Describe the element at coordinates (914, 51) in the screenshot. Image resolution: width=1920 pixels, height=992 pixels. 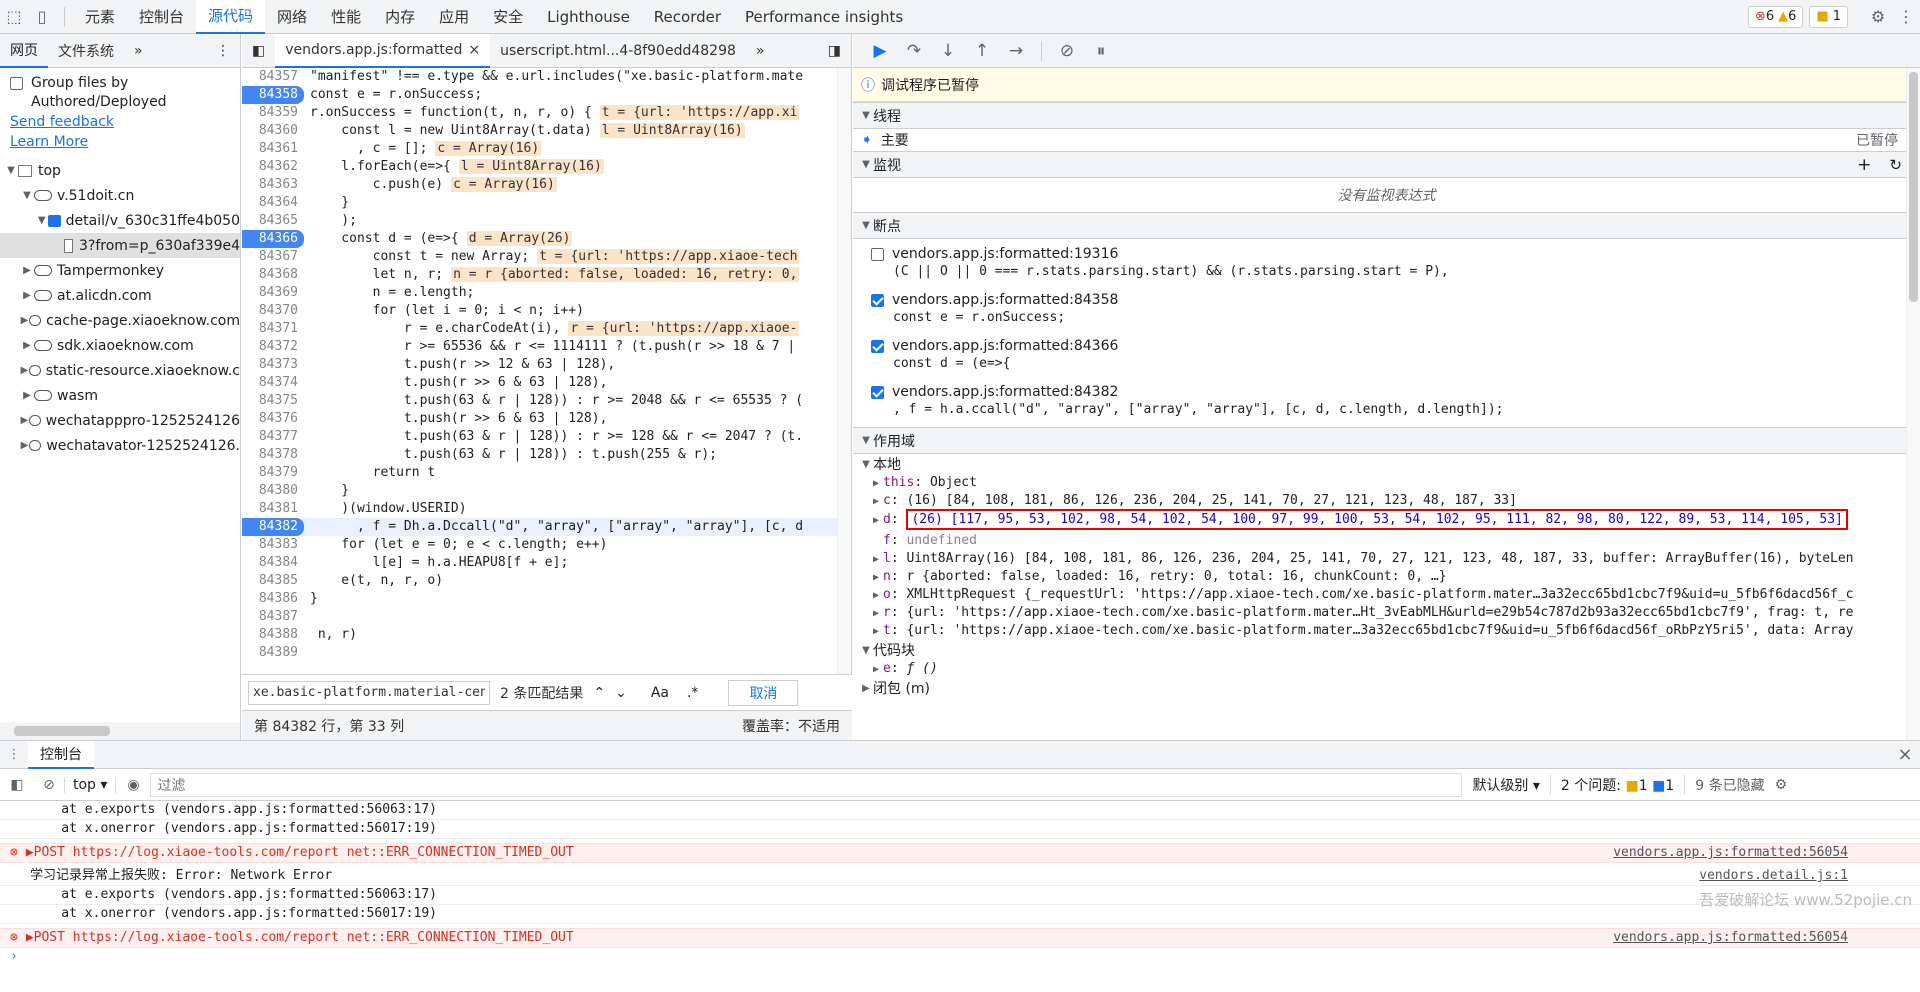
I see `step-over-icon: ↷` at that location.